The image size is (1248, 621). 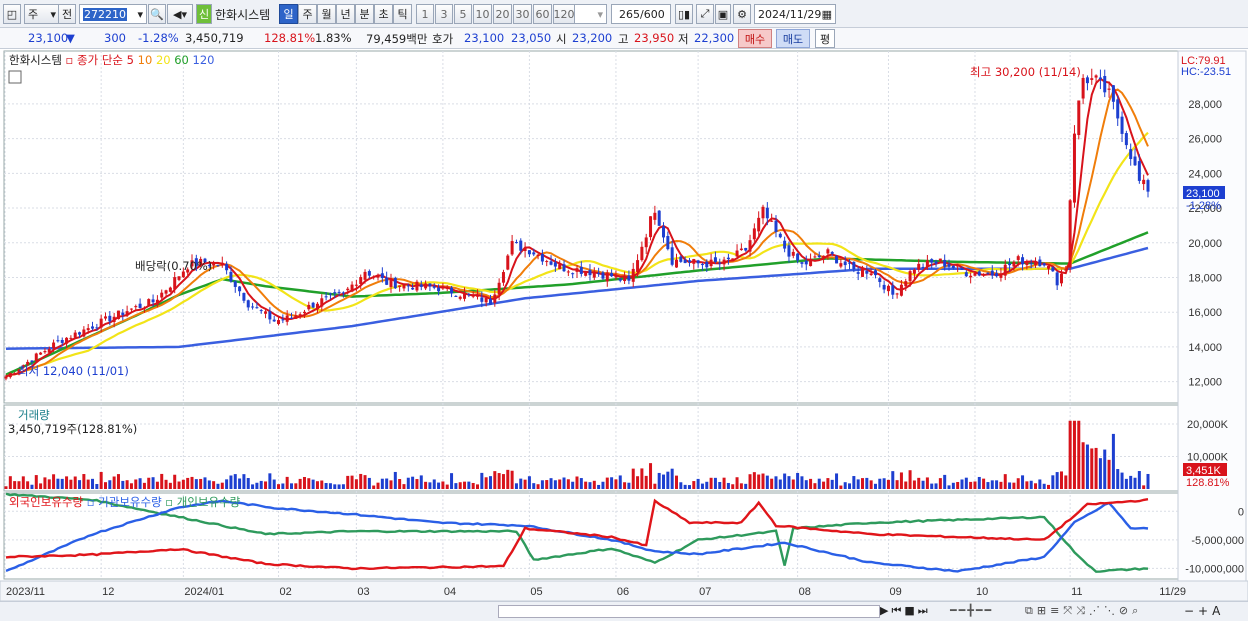 What do you see at coordinates (42, 14) in the screenshot?
I see `market-select: 주 ▾` at bounding box center [42, 14].